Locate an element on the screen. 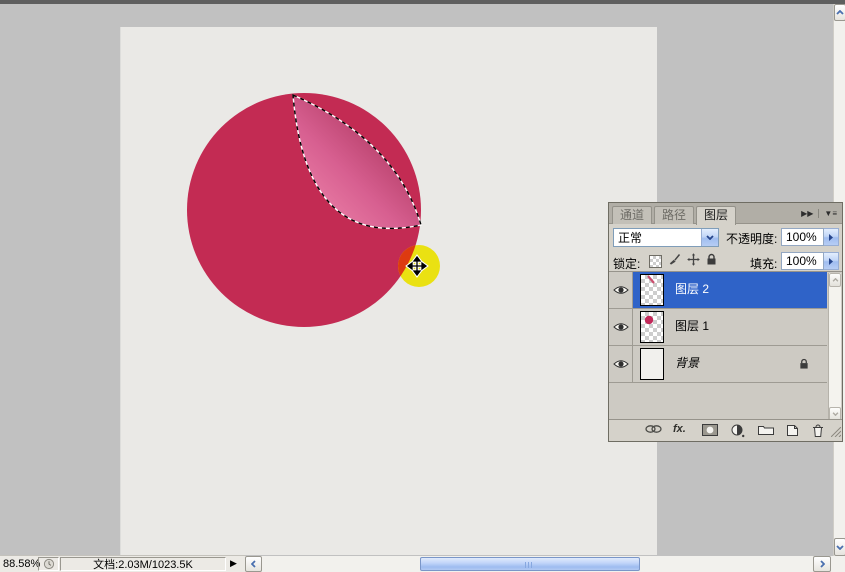 The width and height of the screenshot is (845, 572). layer-row-2: 图层 2 is located at coordinates (718, 290).